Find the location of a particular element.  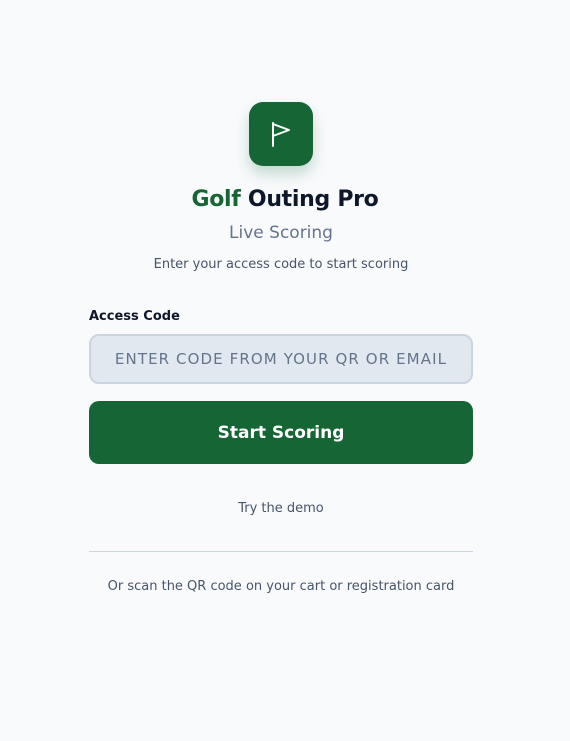

instructions-text: Enter your access code to start scoring is located at coordinates (281, 264).